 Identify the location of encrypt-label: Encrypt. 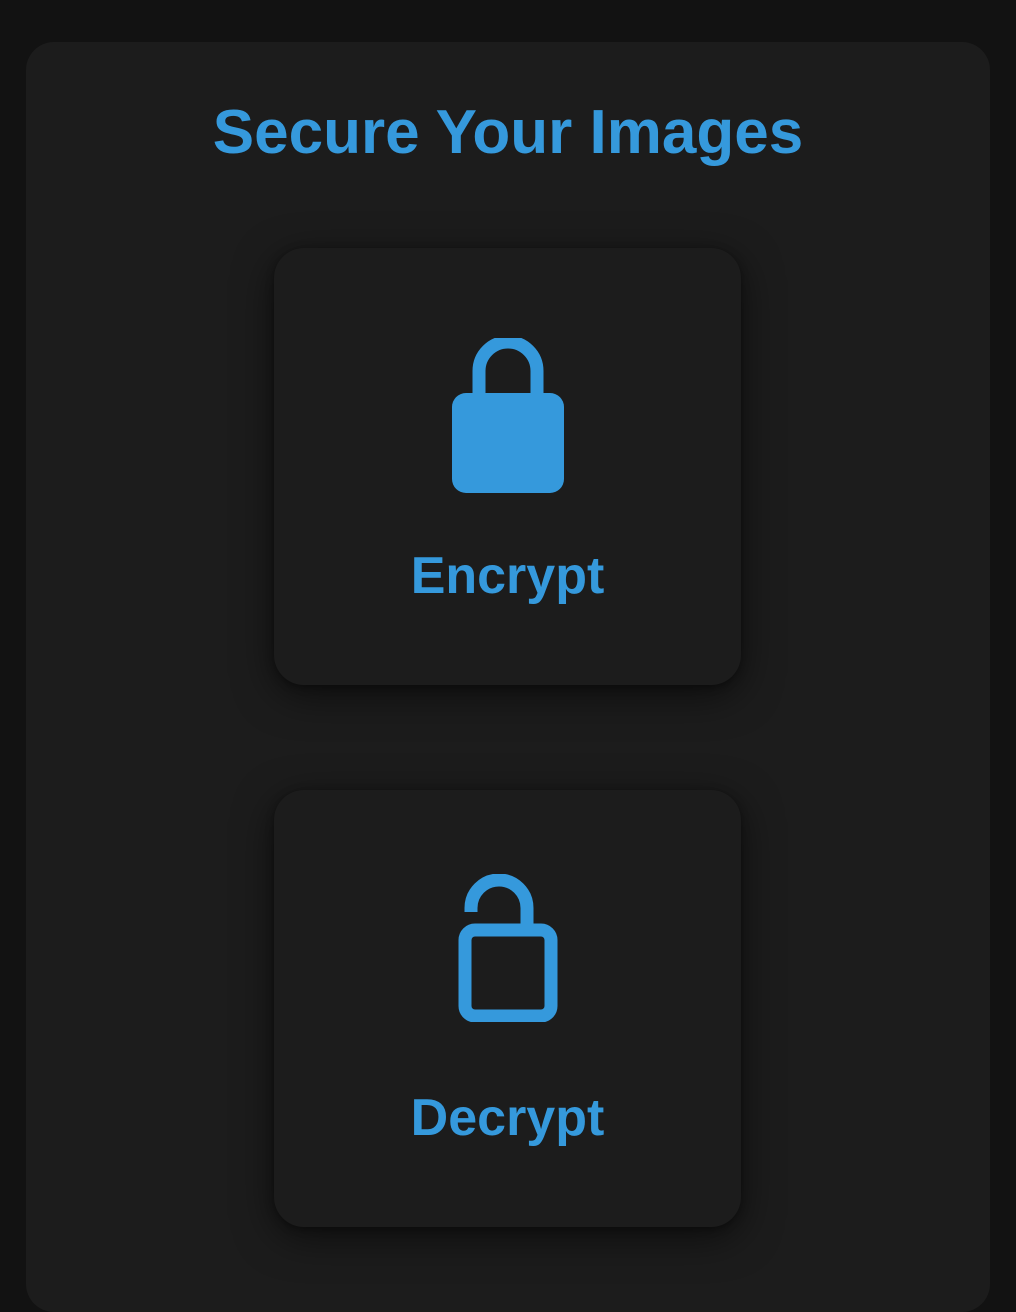
(507, 576).